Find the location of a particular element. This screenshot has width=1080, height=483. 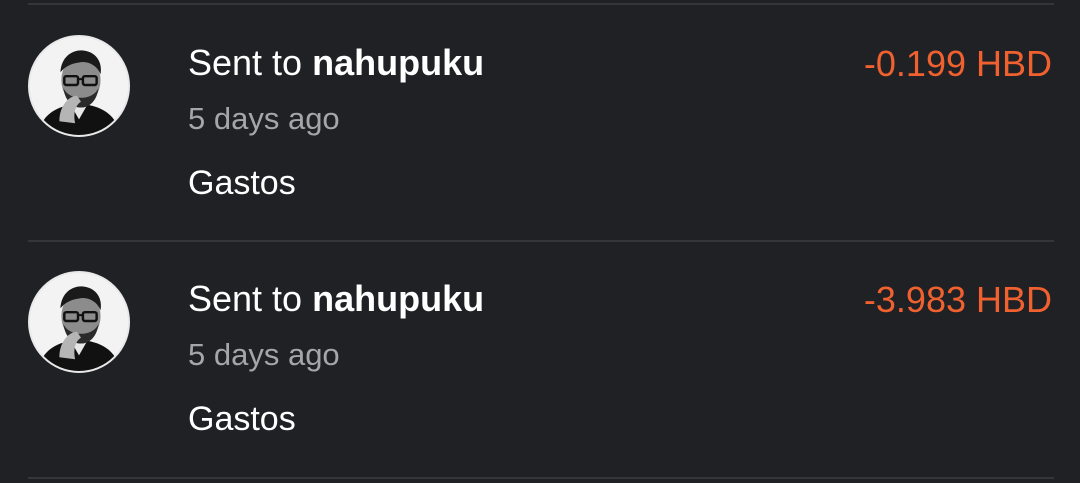

divider is located at coordinates (541, 478).